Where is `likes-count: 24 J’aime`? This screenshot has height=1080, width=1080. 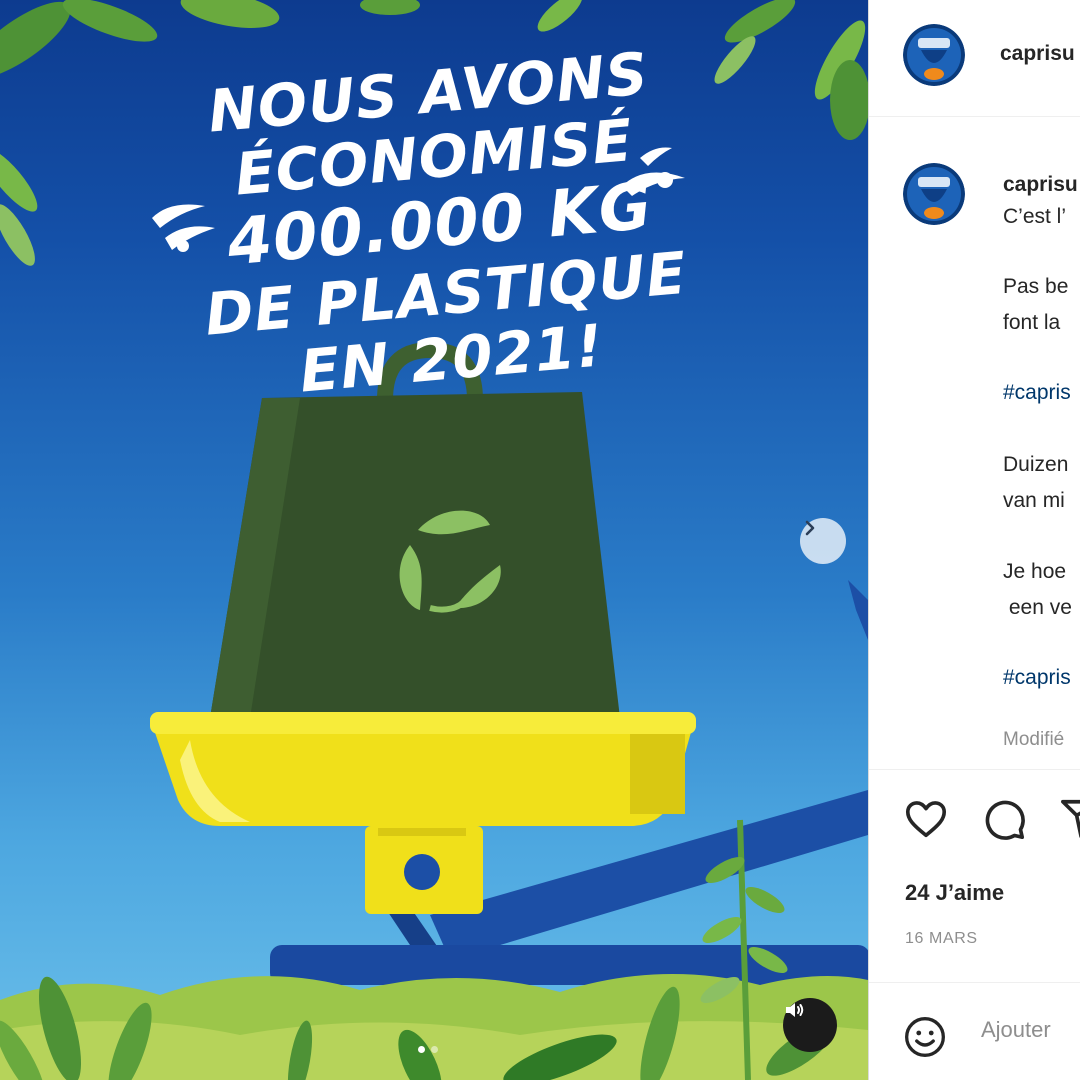
likes-count: 24 J’aime is located at coordinates (954, 893).